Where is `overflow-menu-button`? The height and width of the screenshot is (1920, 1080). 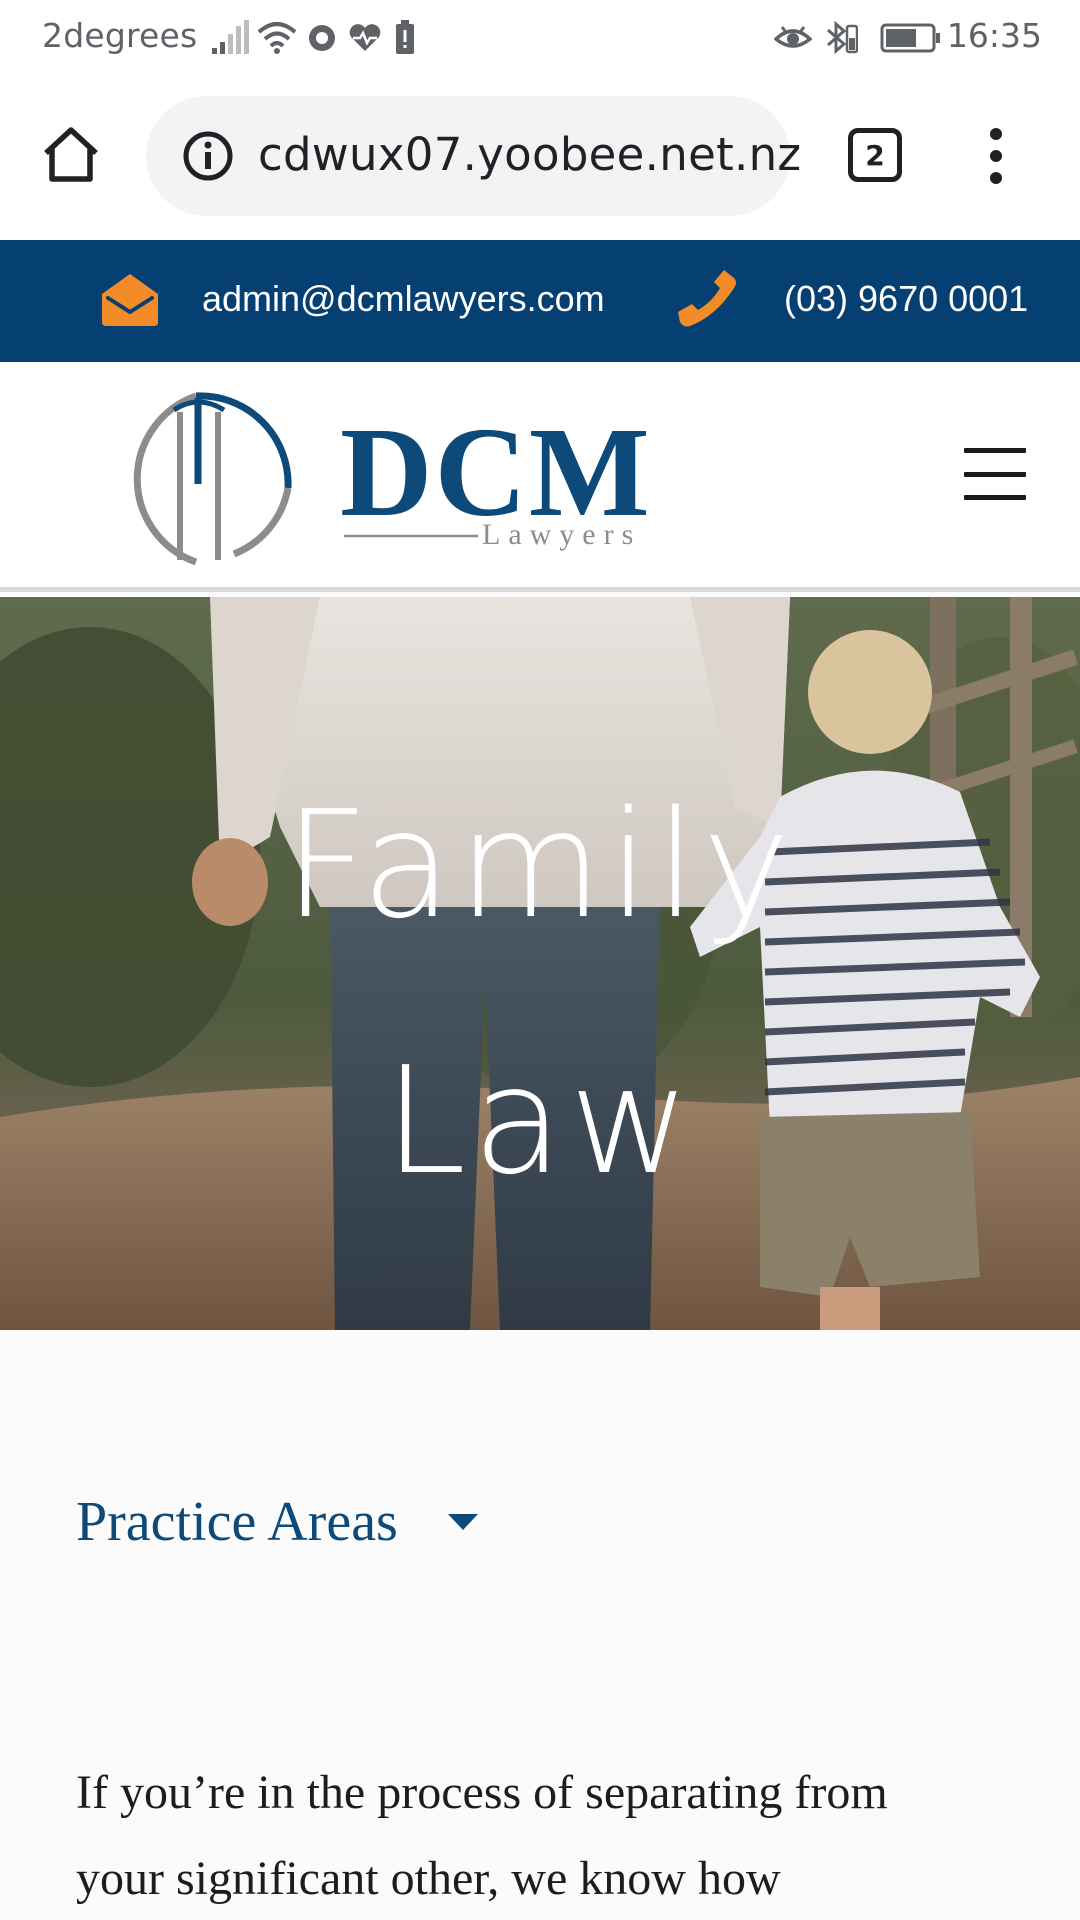 overflow-menu-button is located at coordinates (996, 156).